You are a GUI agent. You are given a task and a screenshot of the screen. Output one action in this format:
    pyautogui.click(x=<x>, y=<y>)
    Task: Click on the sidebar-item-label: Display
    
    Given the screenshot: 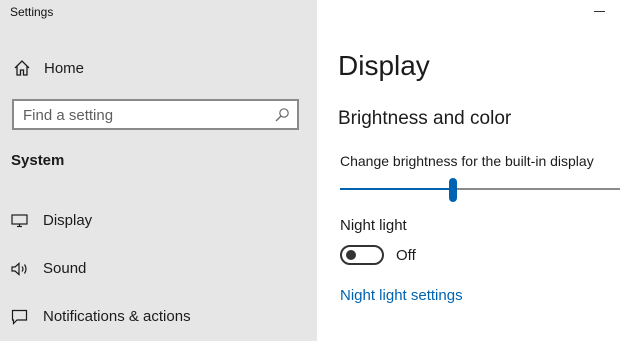 What is the action you would take?
    pyautogui.click(x=68, y=220)
    